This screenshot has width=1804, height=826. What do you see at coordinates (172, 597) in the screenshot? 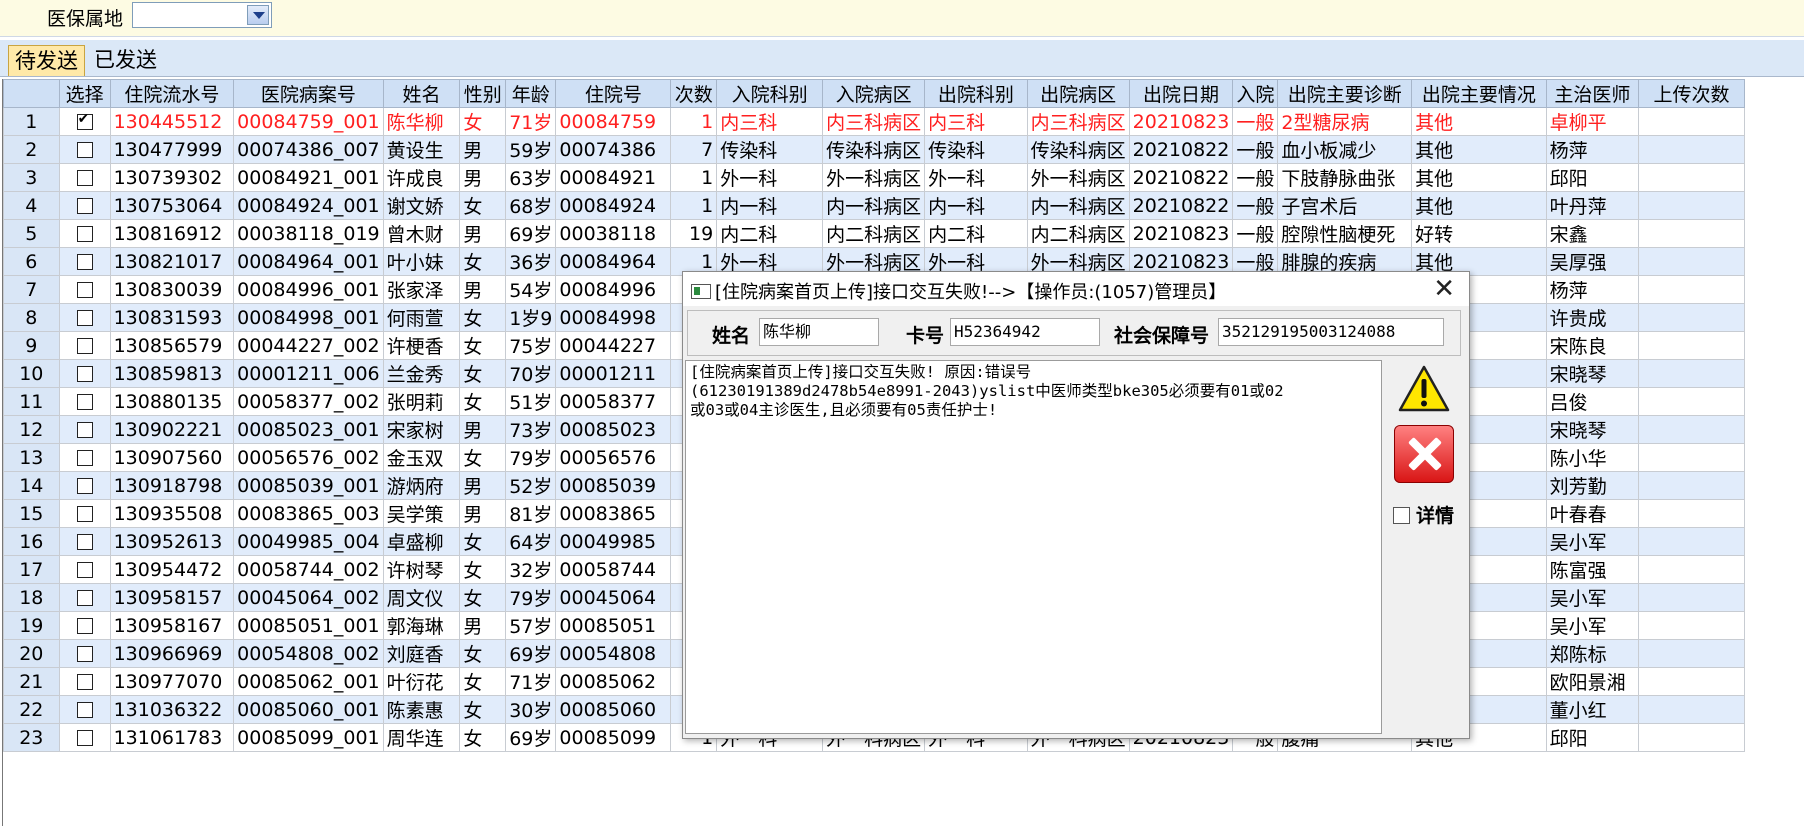
I see `flow-no-cell: 130958157` at bounding box center [172, 597].